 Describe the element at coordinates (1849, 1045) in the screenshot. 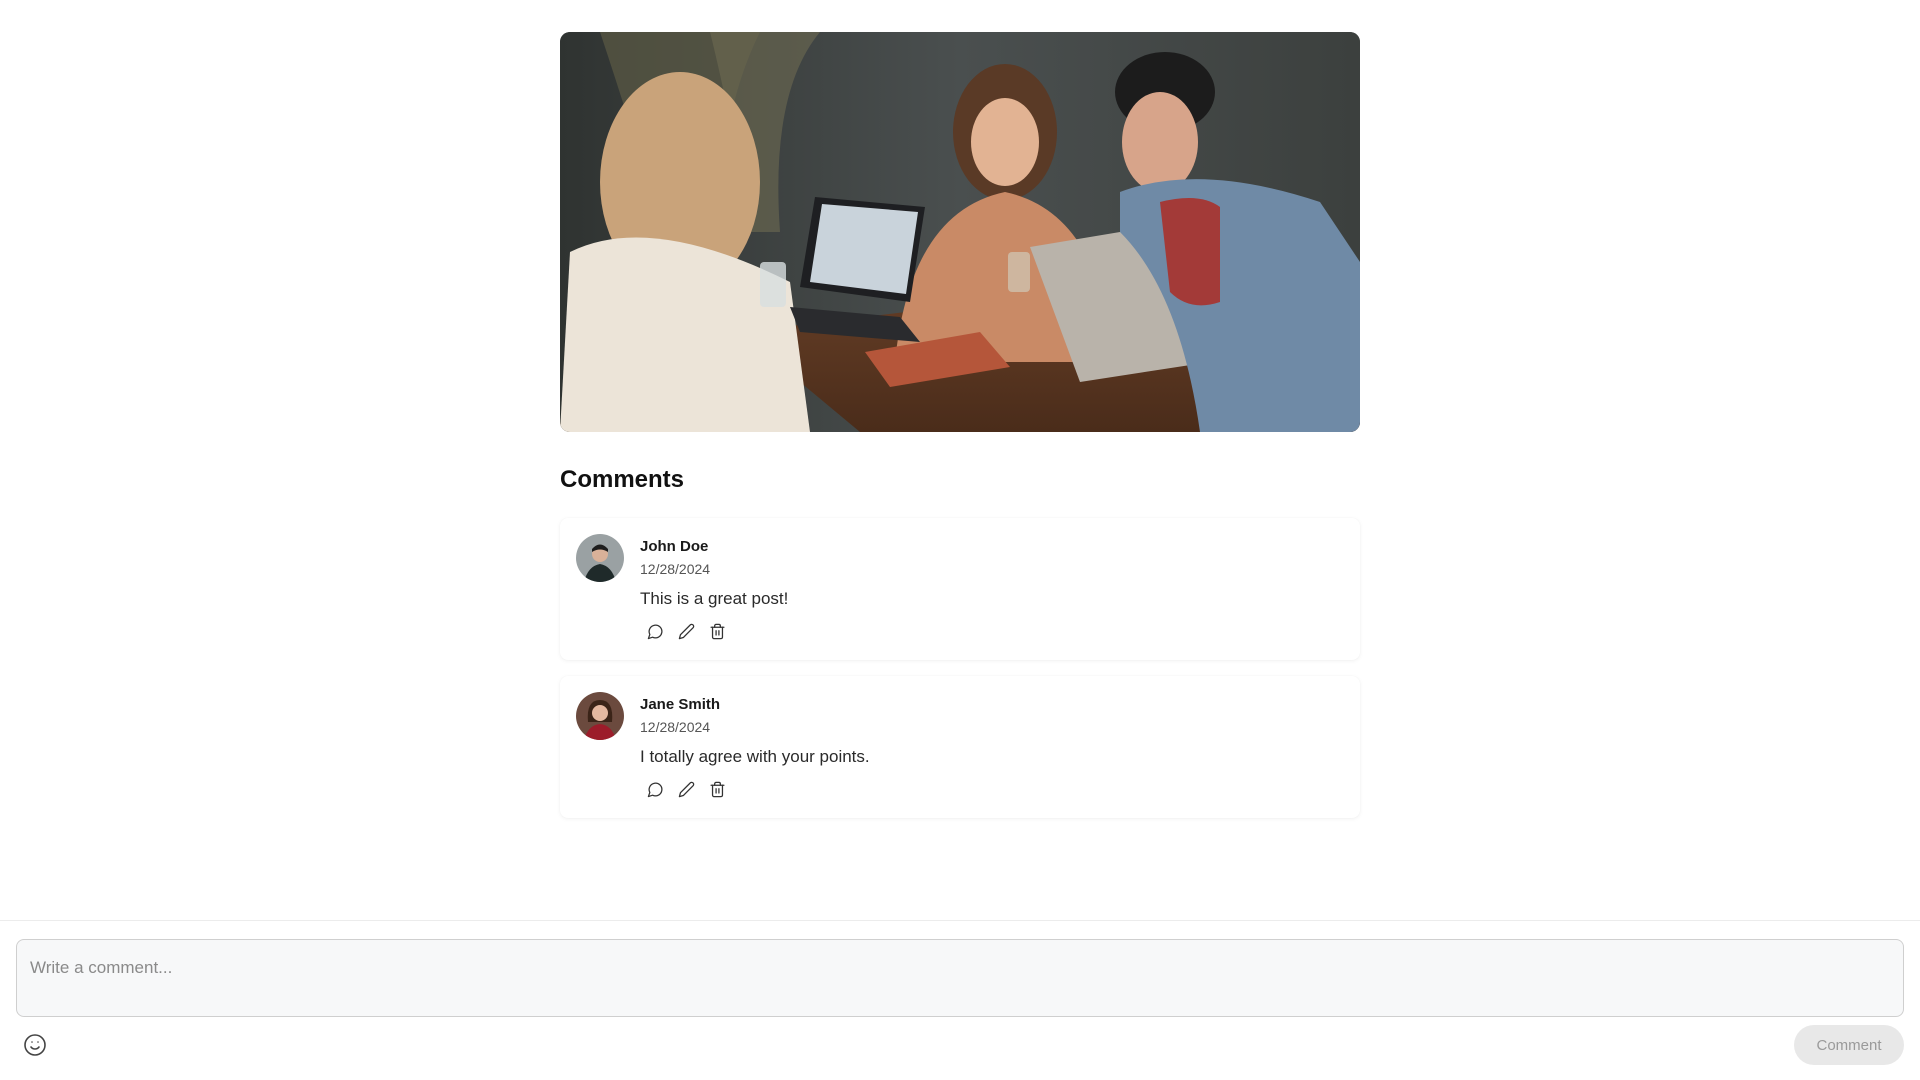

I see `comment-submit-button: Comment` at that location.